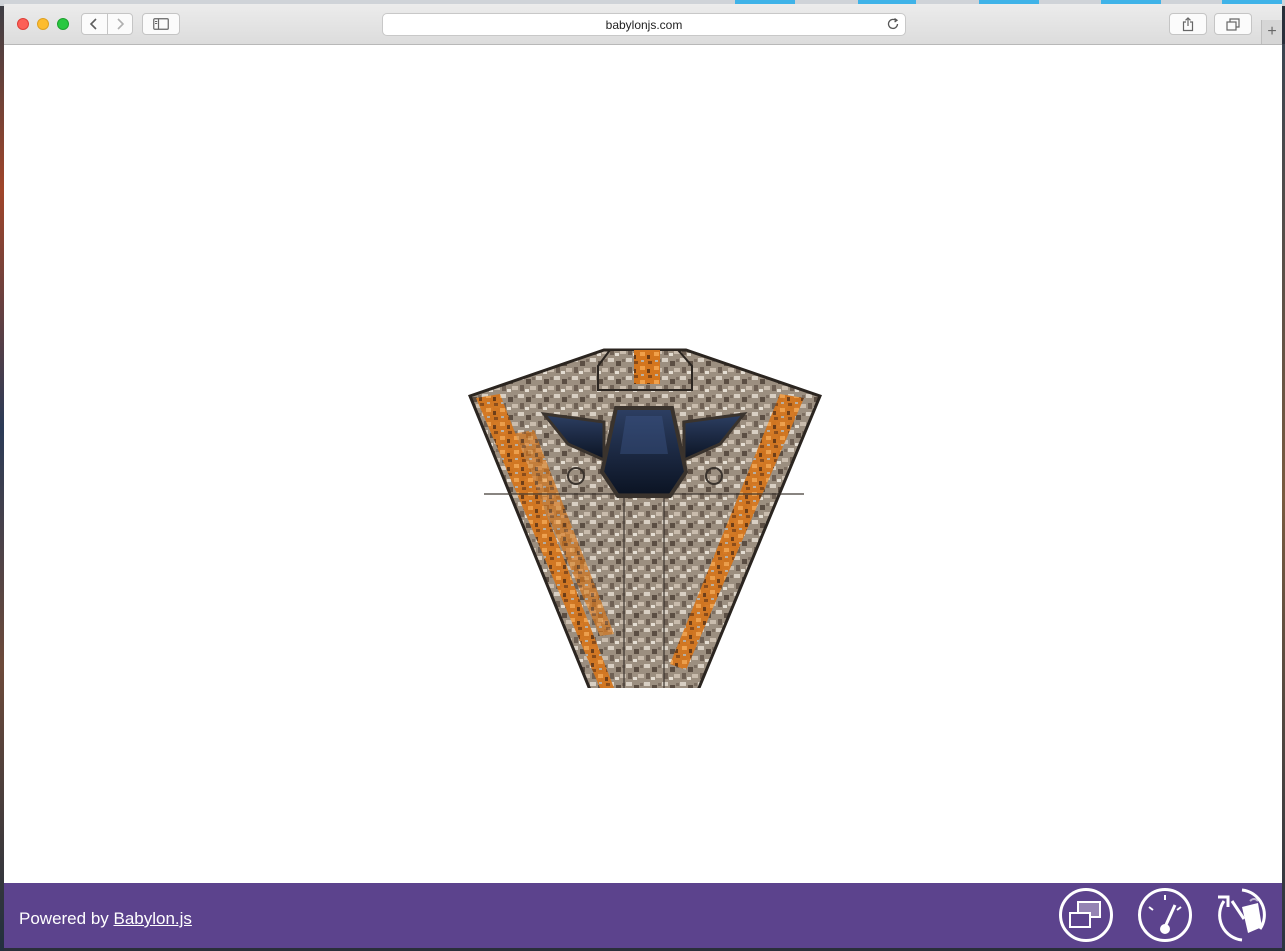 The width and height of the screenshot is (1285, 951). What do you see at coordinates (153, 918) in the screenshot?
I see `babylon-link: Babylon.js` at bounding box center [153, 918].